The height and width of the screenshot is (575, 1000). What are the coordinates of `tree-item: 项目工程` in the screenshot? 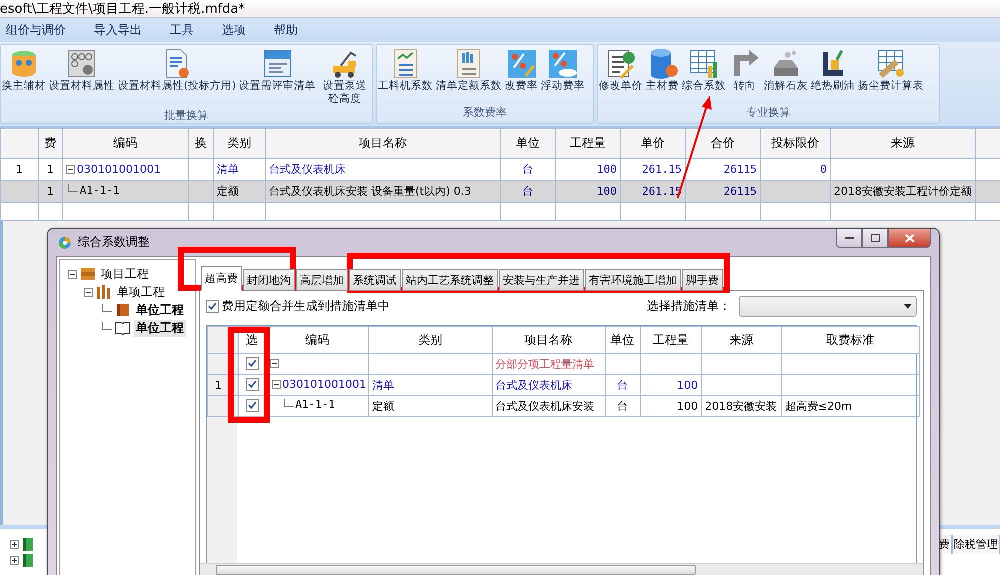 It's located at (125, 274).